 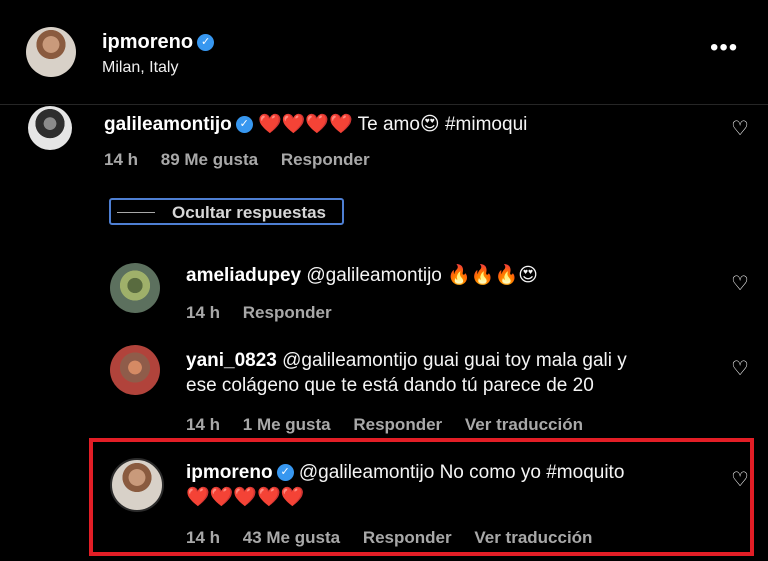 I want to click on comment-meta: 14 h Responder, so click(x=268, y=313).